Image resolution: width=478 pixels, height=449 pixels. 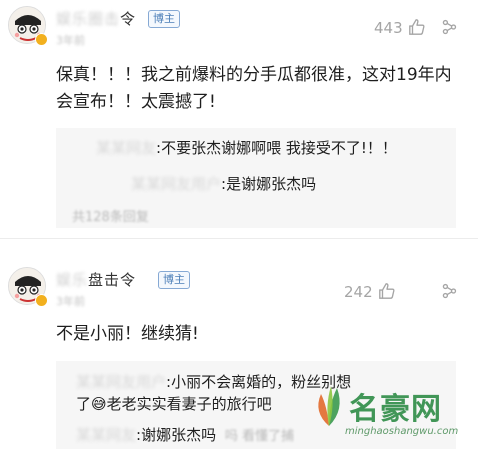 I want to click on like-count: 242, so click(x=358, y=292).